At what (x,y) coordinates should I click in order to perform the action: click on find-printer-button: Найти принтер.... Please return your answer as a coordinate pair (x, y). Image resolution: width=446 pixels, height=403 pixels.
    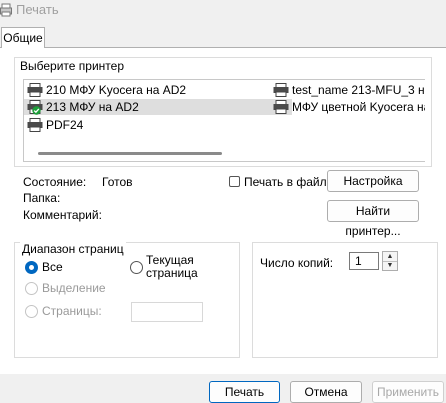
    Looking at the image, I should click on (373, 219).